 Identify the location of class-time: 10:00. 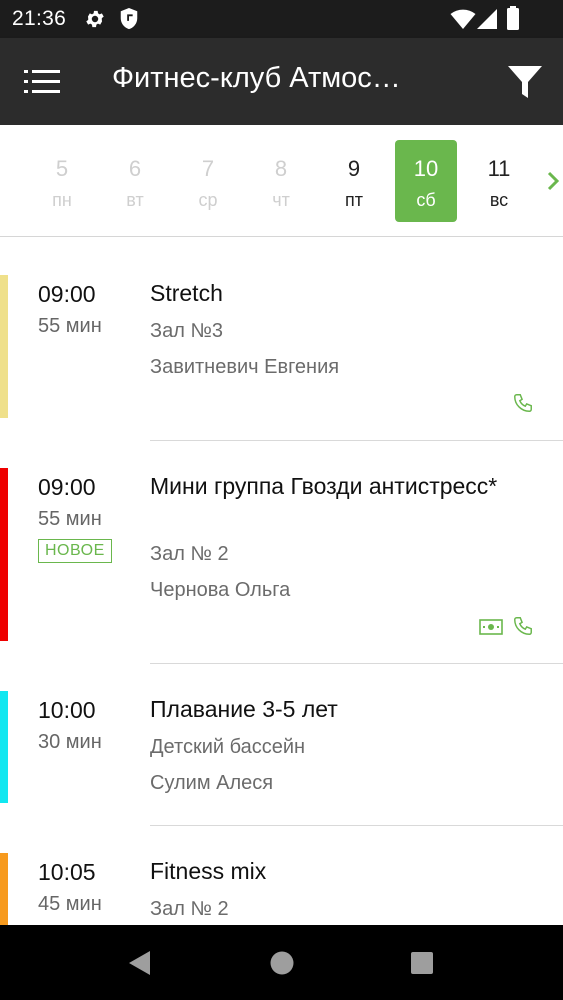
(67, 710).